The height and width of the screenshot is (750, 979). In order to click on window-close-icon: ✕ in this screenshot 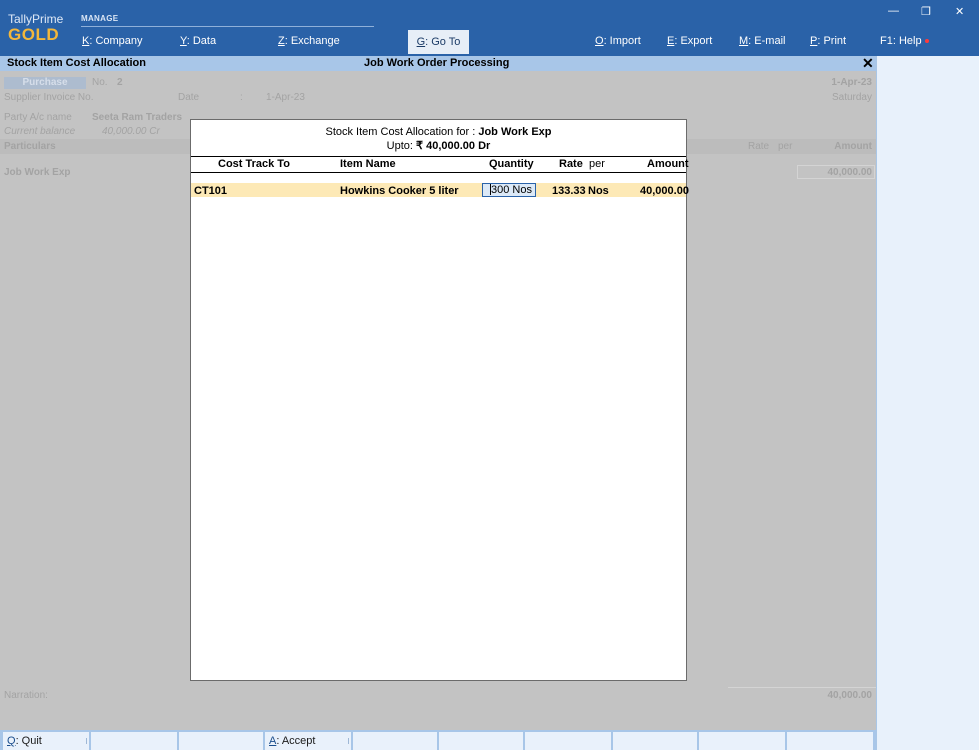, I will do `click(959, 11)`.